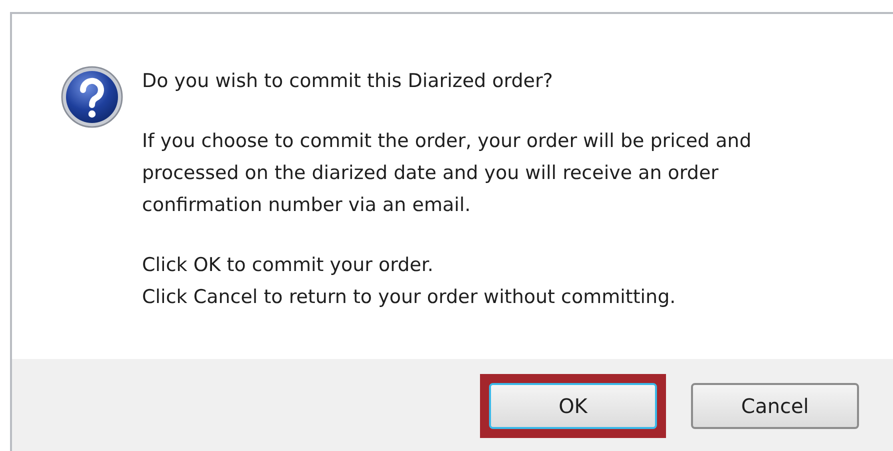  What do you see at coordinates (409, 281) in the screenshot?
I see `message-paragraph: Click OK to commit your order. Click Cancel to return to your order without committing.` at bounding box center [409, 281].